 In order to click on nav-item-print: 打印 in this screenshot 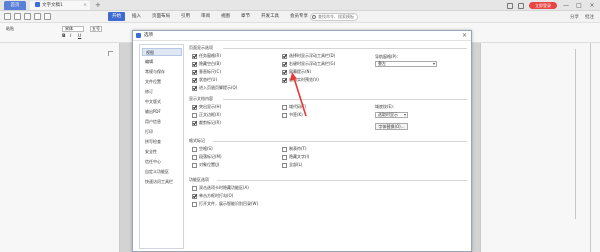, I will do `click(162, 132)`.